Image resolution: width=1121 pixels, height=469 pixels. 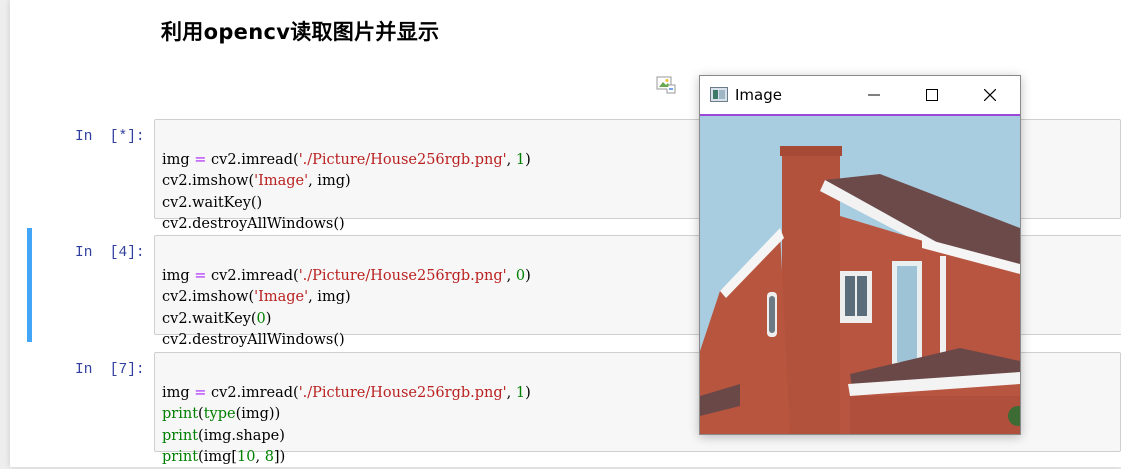 I want to click on close-button, so click(x=990, y=95).